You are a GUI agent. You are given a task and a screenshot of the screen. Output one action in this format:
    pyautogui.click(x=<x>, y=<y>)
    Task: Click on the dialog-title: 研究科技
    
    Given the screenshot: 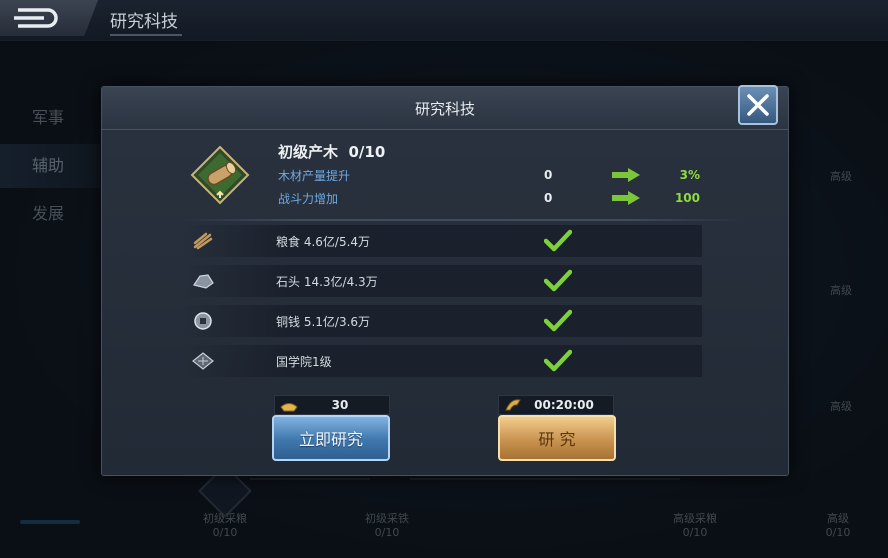 What is the action you would take?
    pyautogui.click(x=444, y=109)
    